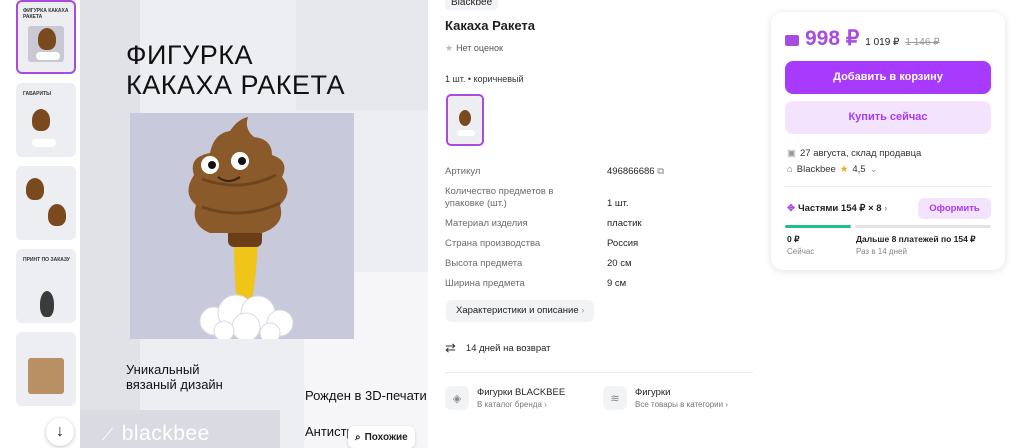 This screenshot has height=448, width=1024. I want to click on category-sub-text: Все товары в категории, so click(679, 404).